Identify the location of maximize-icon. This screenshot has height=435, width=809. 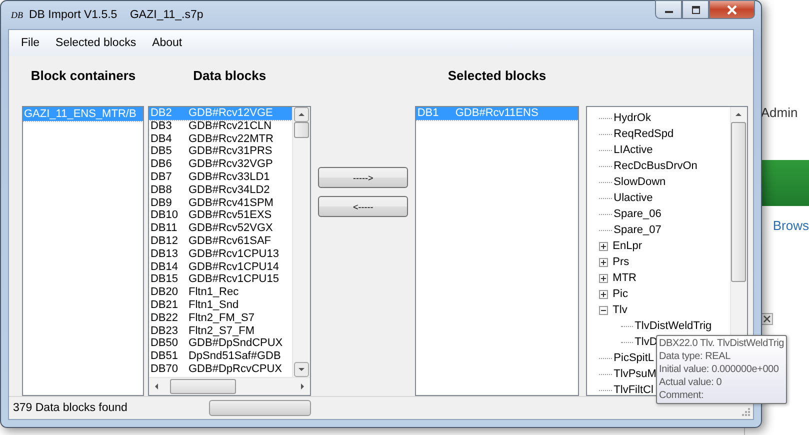
(695, 10).